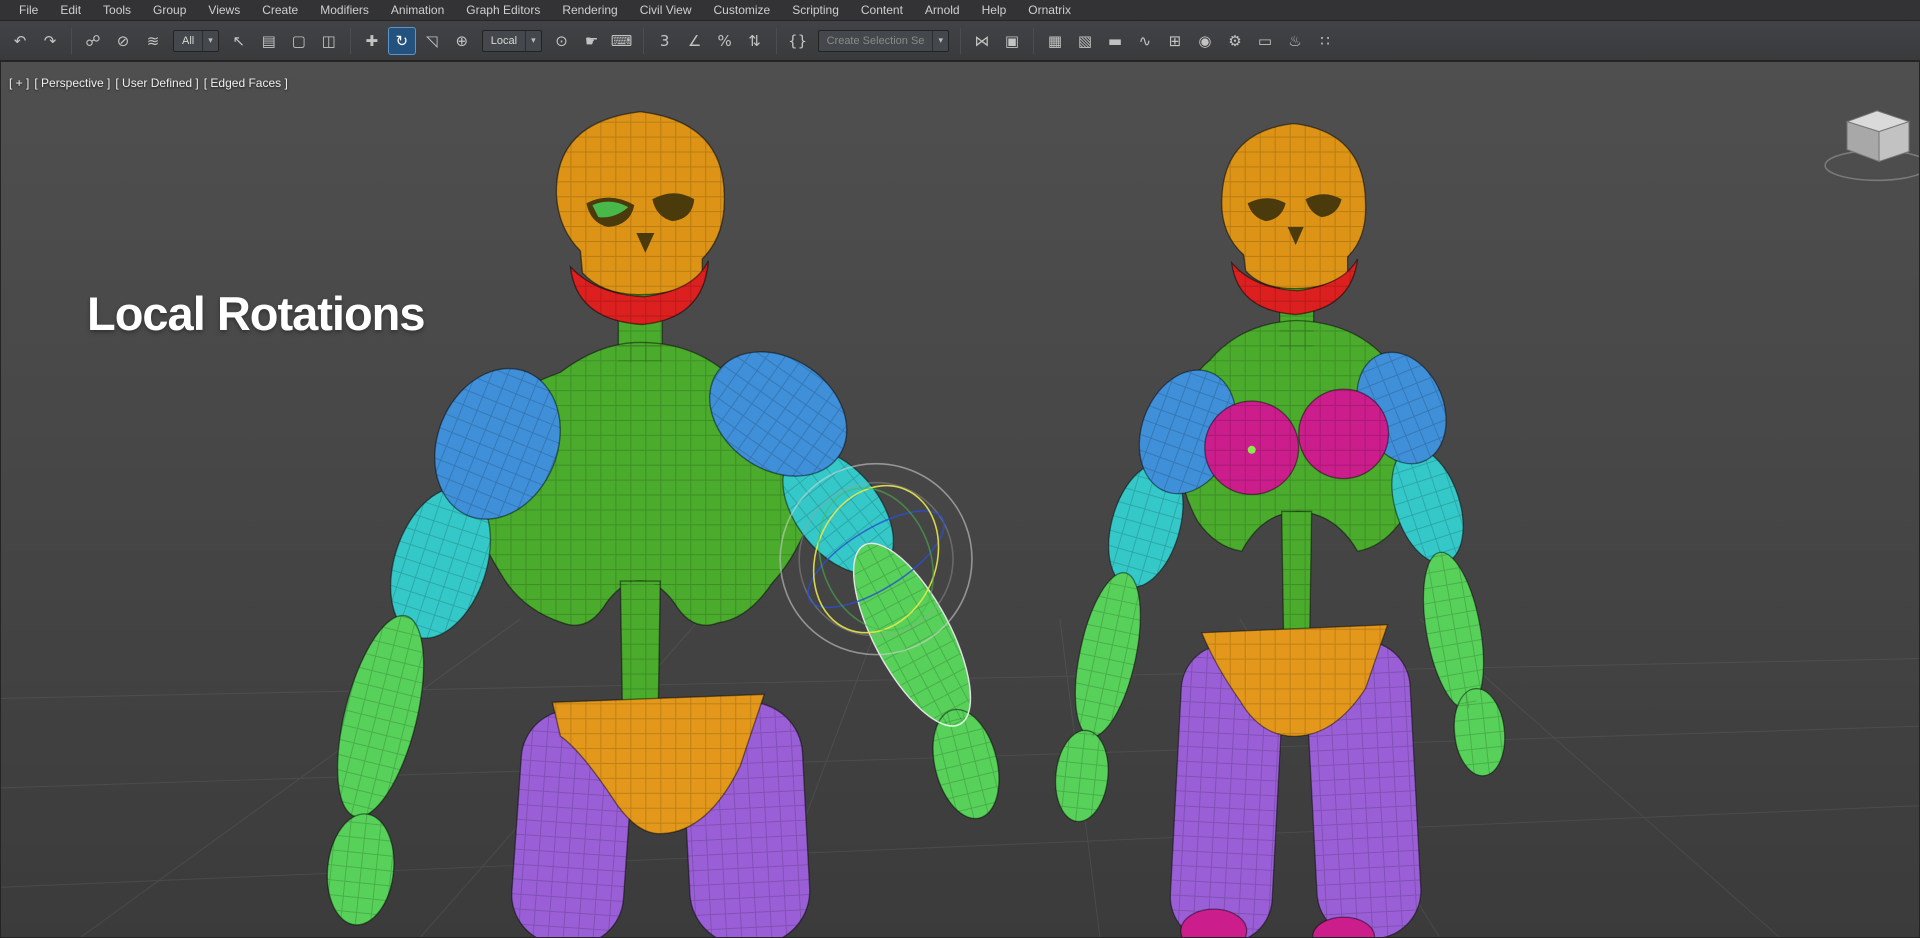 Image resolution: width=1920 pixels, height=938 pixels. What do you see at coordinates (882, 10) in the screenshot?
I see `menu-content: Content` at bounding box center [882, 10].